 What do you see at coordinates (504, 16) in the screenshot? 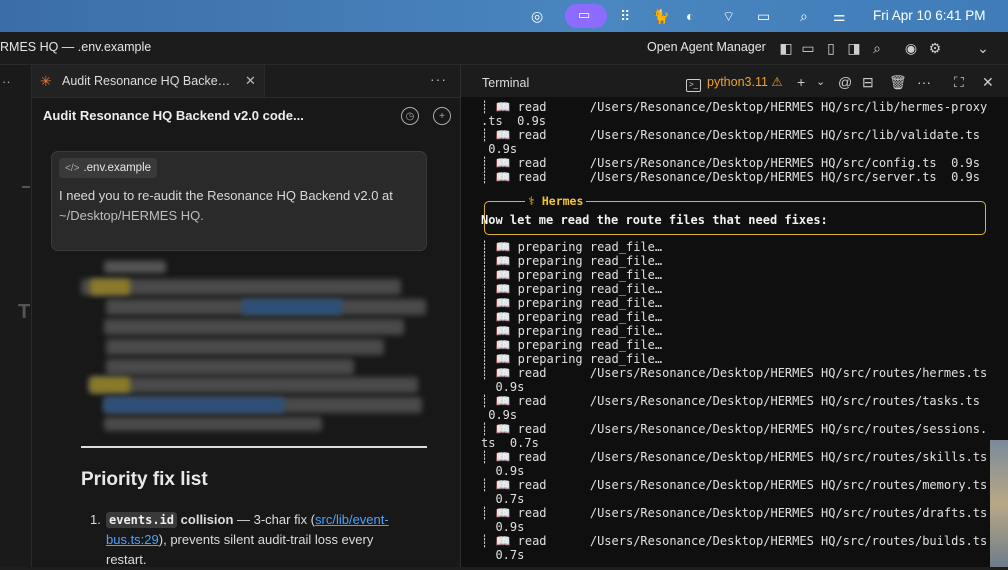
I see `menu-bar: ◎ ▭ ⠿ 🐈 ◐ ⌔ ▭ ⌕ ⚌ Fri Apr 10 6:41 PM` at bounding box center [504, 16].